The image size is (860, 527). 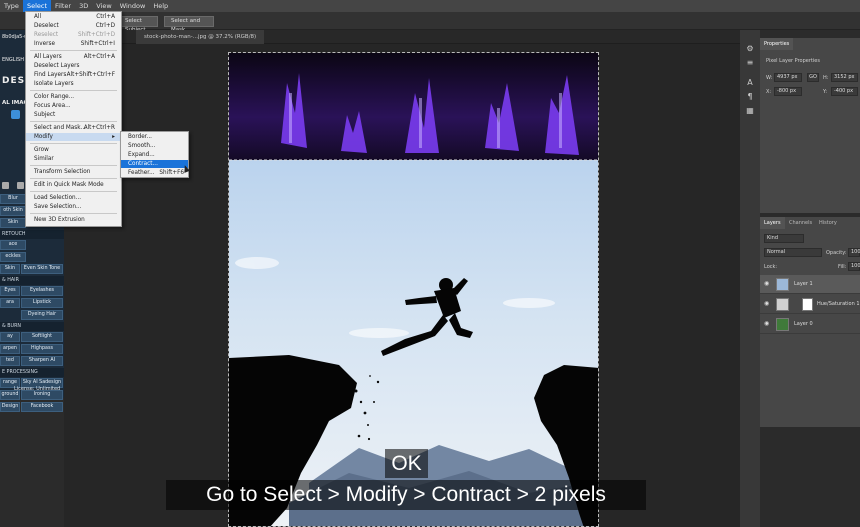 I want to click on select-subject-button: Select Subject, so click(x=138, y=24).